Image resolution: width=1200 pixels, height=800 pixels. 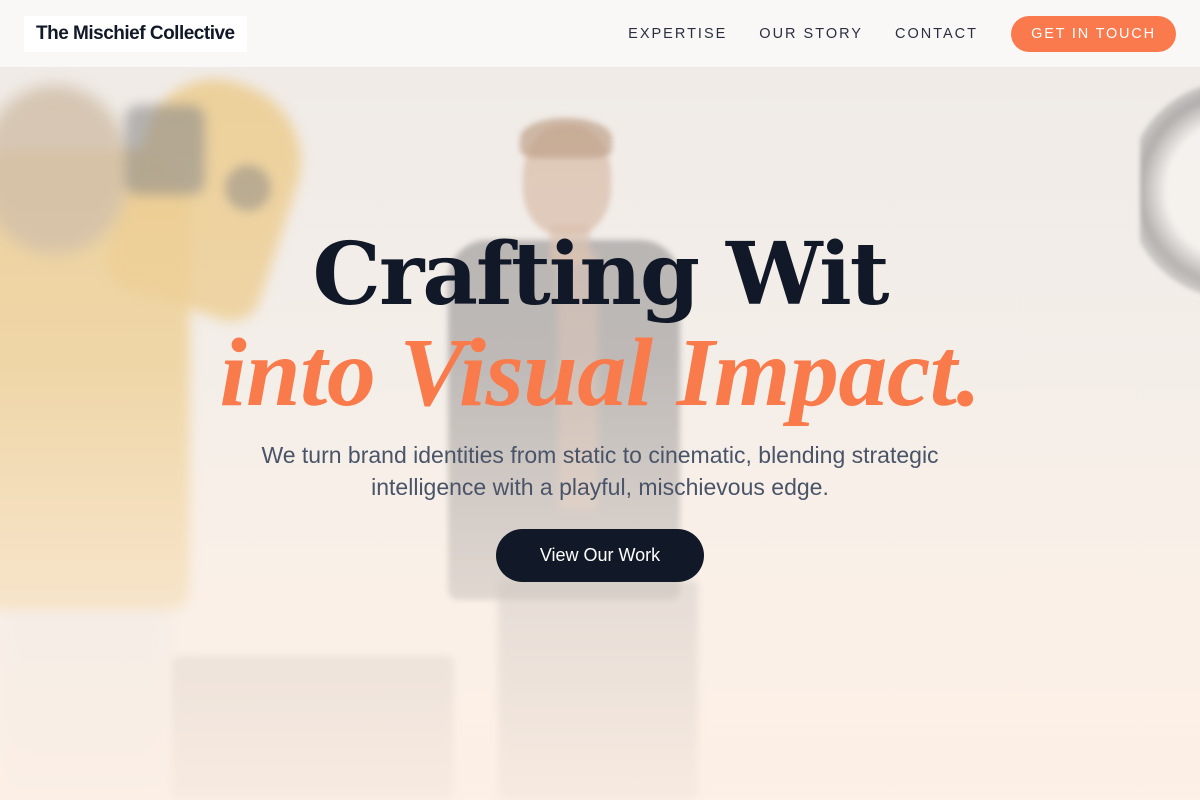 I want to click on headline-line-1: Crafting Wit, so click(x=601, y=274).